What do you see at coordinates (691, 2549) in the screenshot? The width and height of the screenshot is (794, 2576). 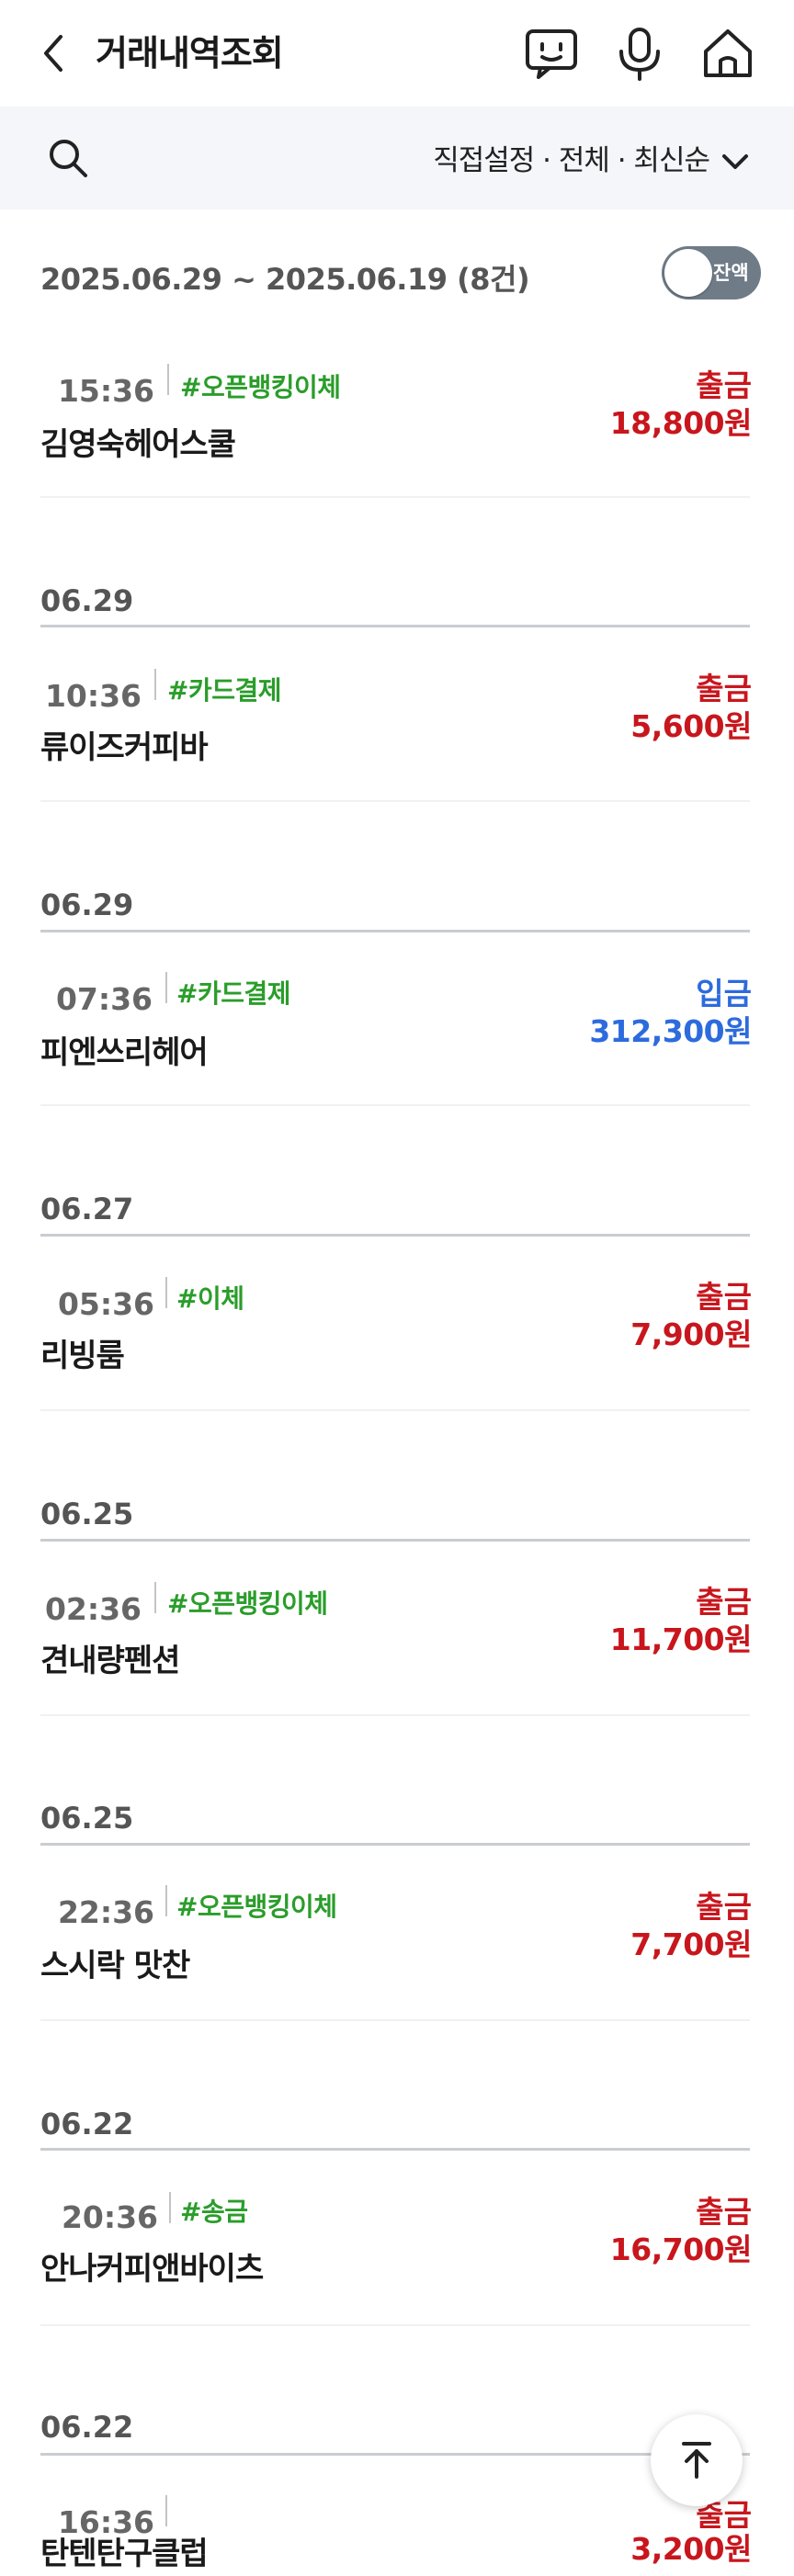 I see `transaction-amount: 3,200원` at bounding box center [691, 2549].